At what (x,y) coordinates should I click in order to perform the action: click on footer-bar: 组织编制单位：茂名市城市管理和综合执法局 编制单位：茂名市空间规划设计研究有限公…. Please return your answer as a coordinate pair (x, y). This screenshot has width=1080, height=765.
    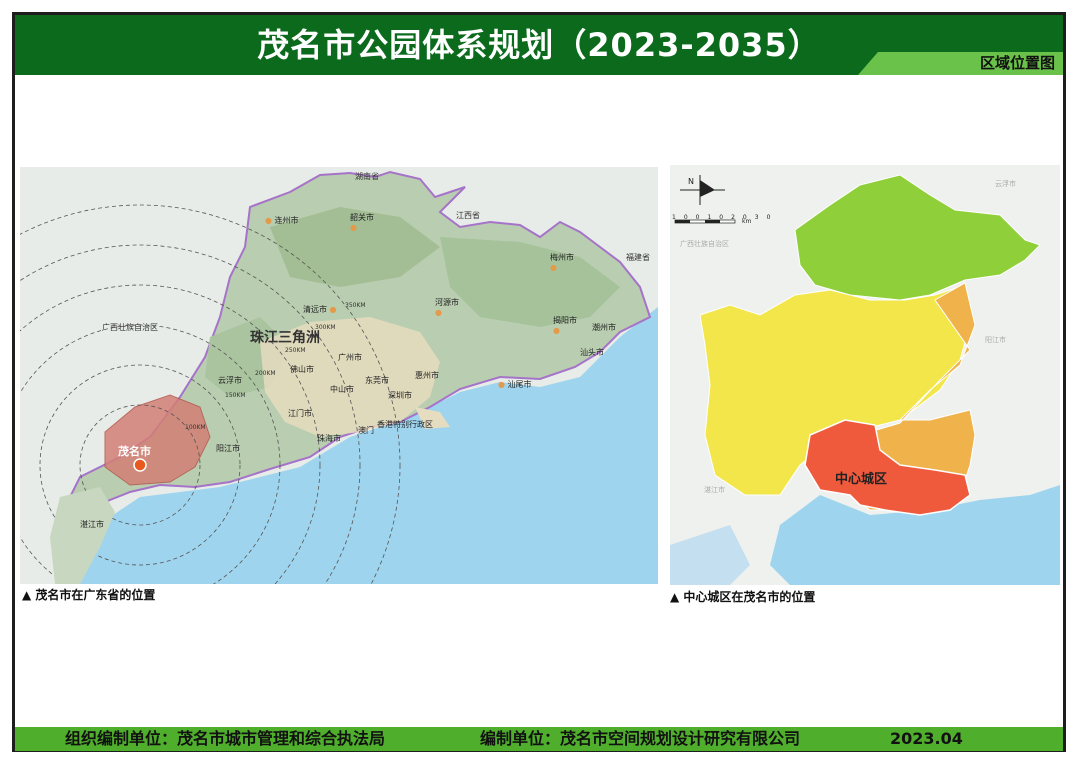
    Looking at the image, I should click on (539, 739).